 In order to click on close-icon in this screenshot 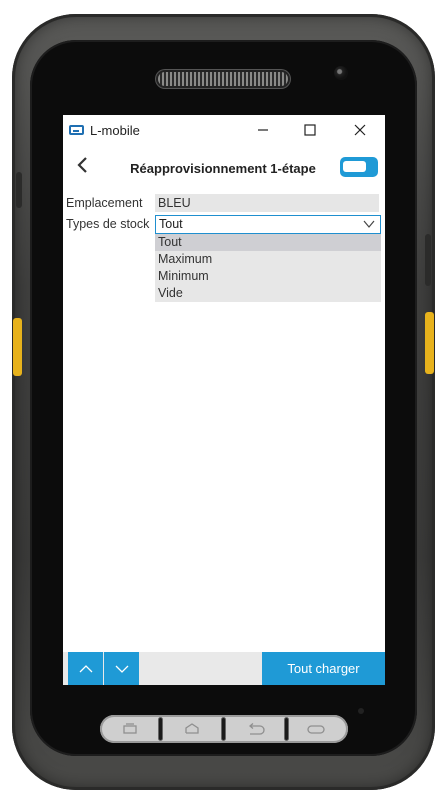, I will do `click(360, 130)`.